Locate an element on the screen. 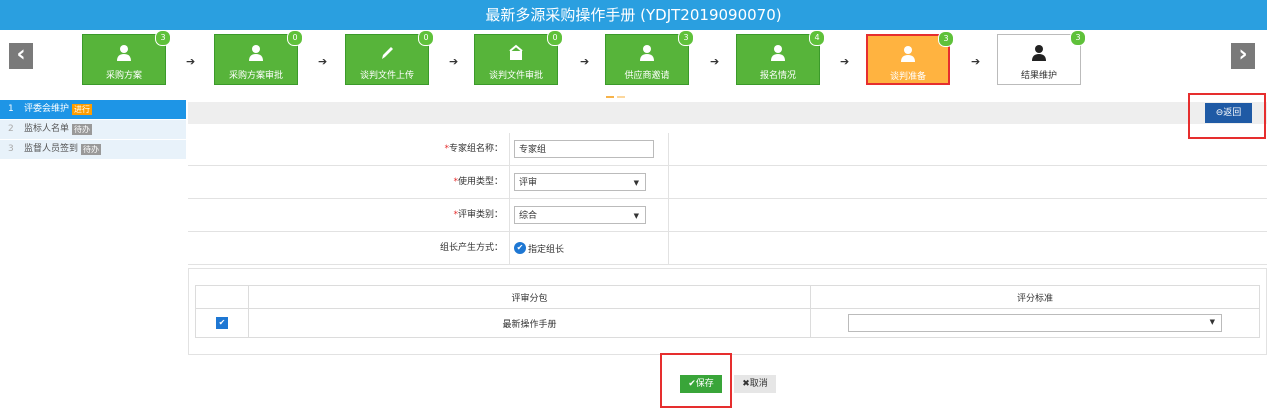 This screenshot has height=414, width=1267. step-doc-approval: 谈判文件审批 0 is located at coordinates (518, 57).